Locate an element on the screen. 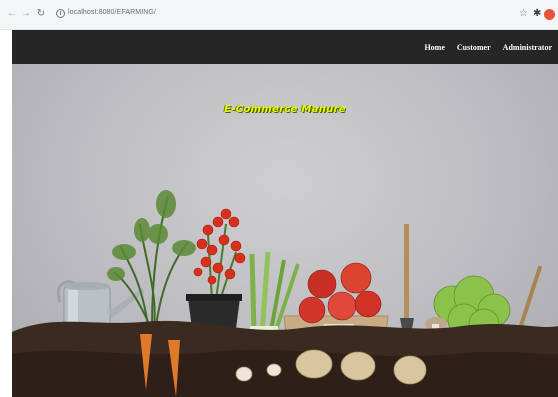  hero-title: E-Commerce Manure is located at coordinates (285, 109).